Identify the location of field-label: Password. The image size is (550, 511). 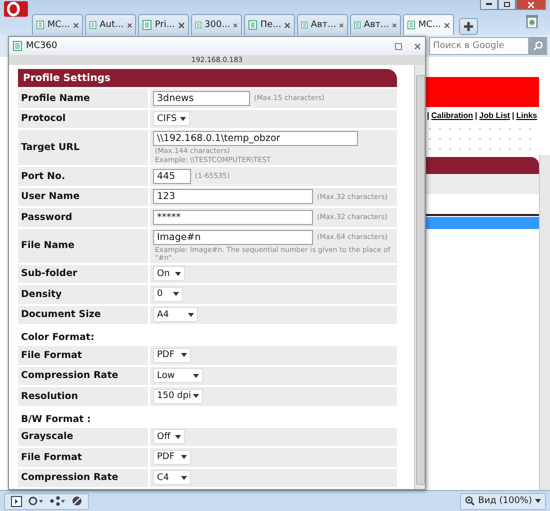
(83, 217).